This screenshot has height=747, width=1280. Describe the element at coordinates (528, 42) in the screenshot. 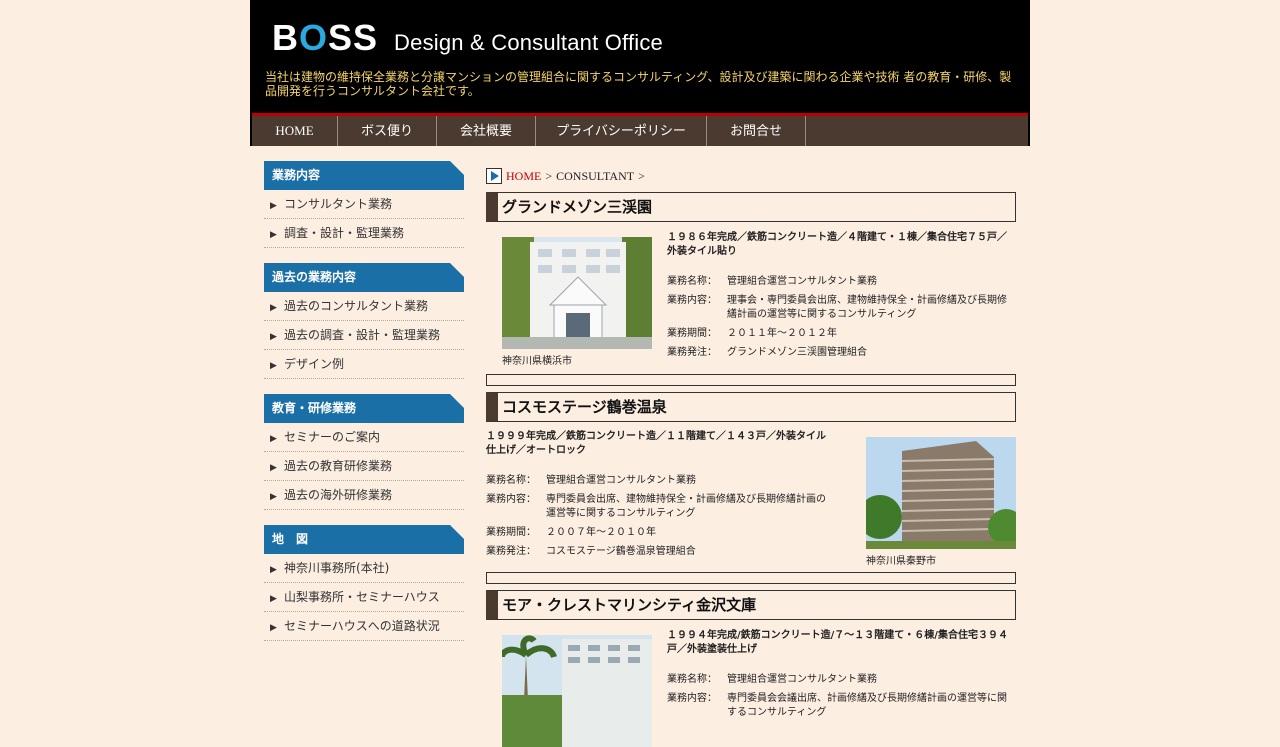

I see `site-subtitle: Design & Consultant Office` at that location.